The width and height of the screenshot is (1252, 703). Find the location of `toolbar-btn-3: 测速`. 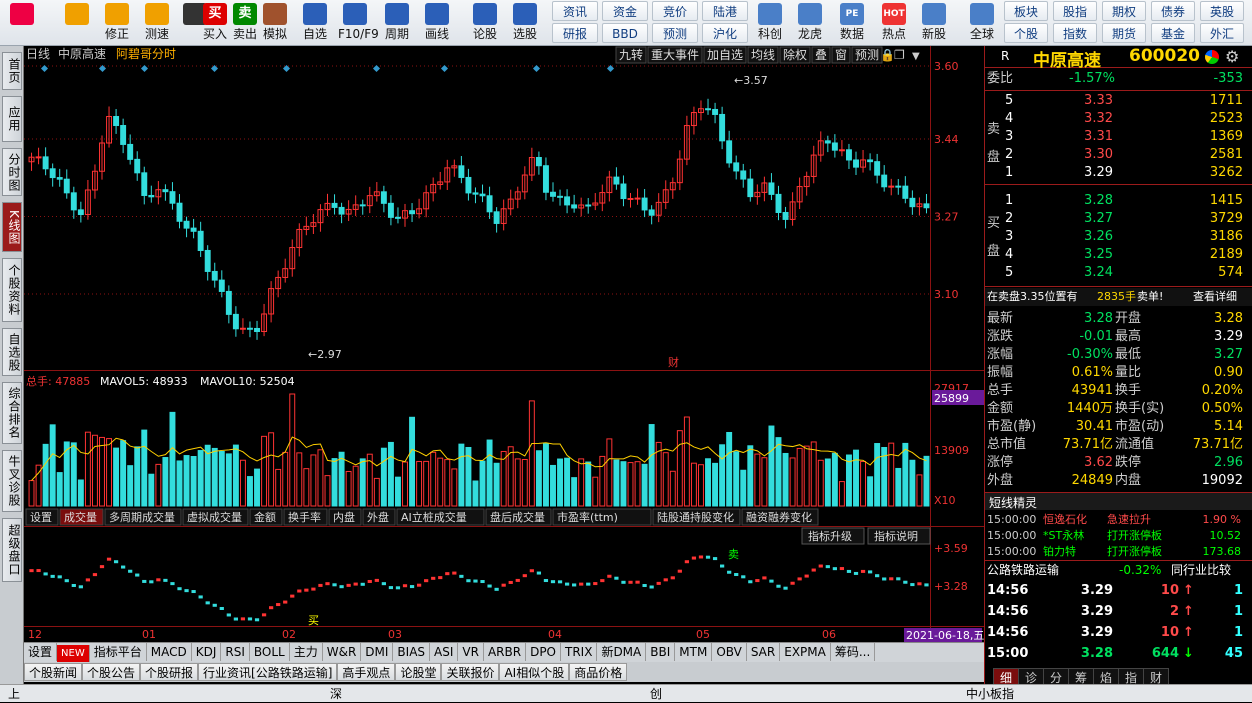

toolbar-btn-3: 测速 is located at coordinates (157, 23).